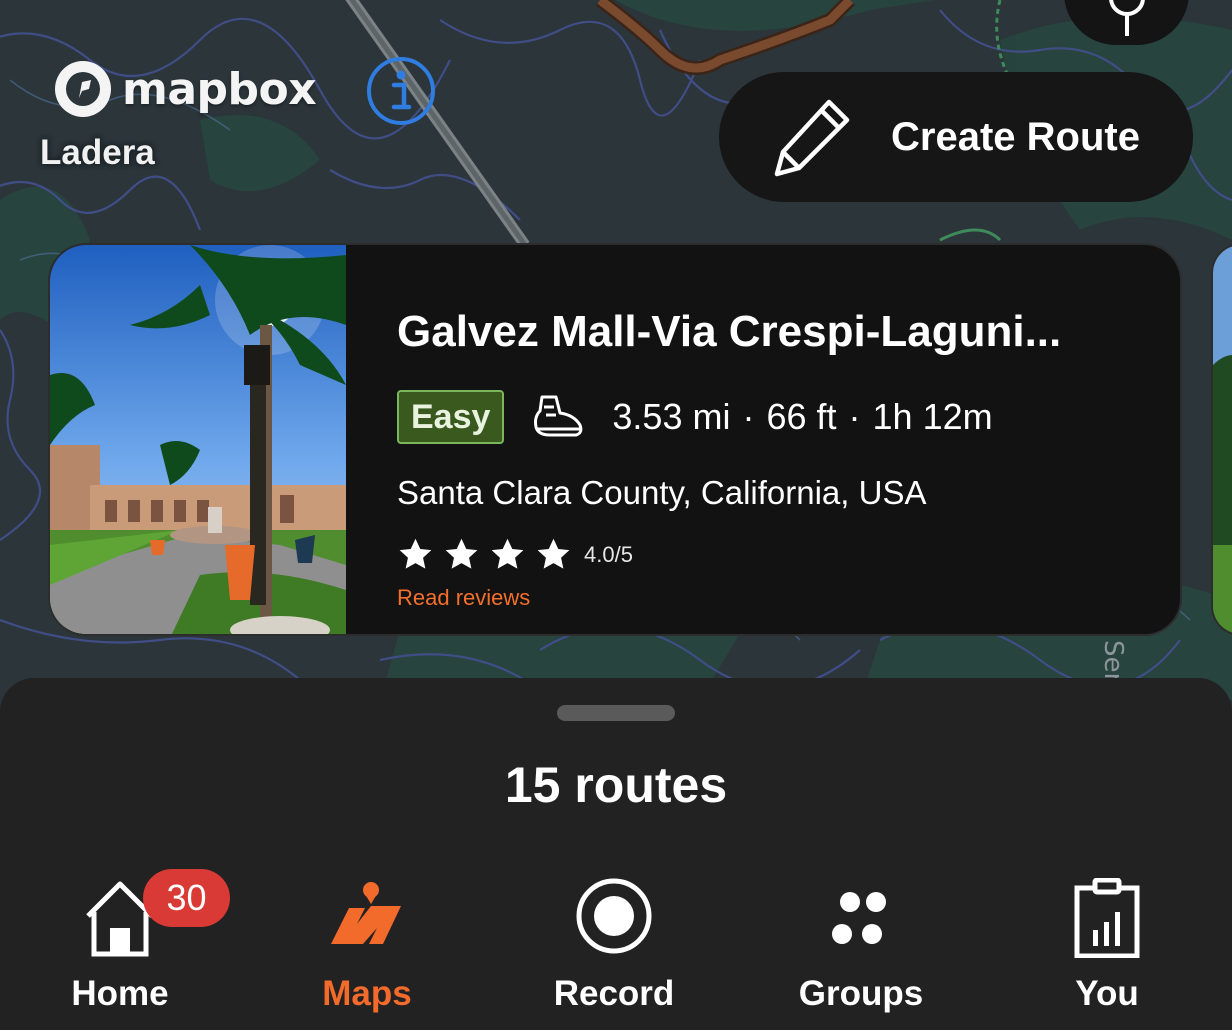 This screenshot has height=1030, width=1232. Describe the element at coordinates (812, 138) in the screenshot. I see `pencil-icon` at that location.